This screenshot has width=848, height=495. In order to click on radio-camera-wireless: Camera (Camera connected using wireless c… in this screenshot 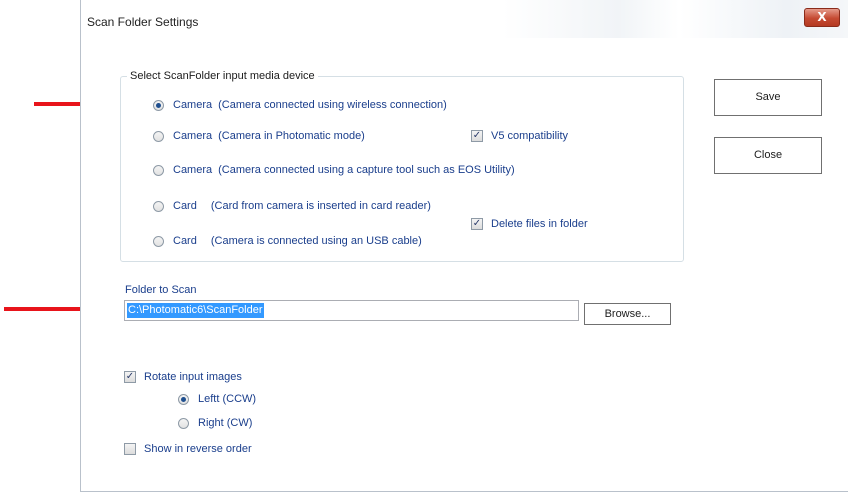, I will do `click(300, 105)`.